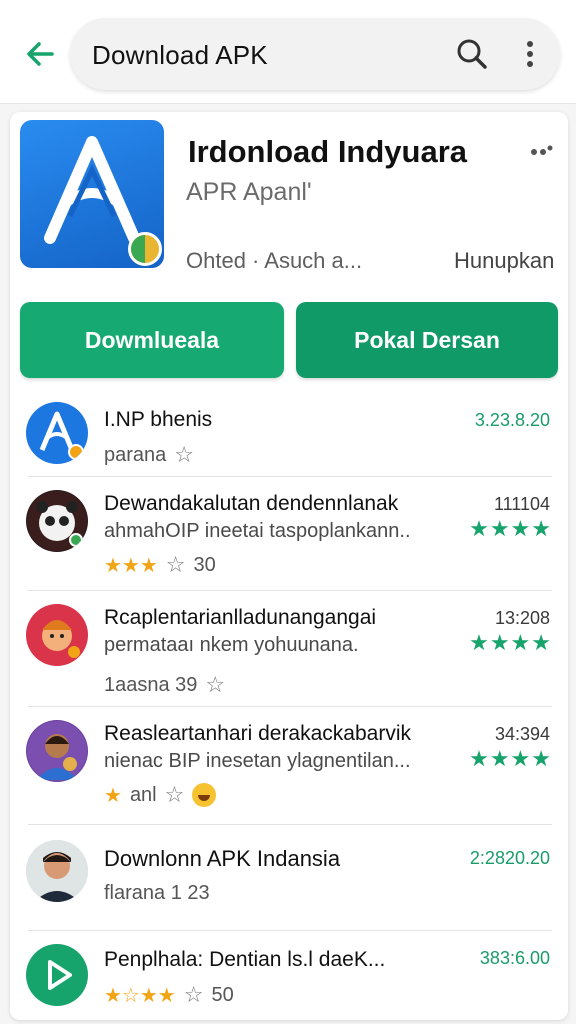  What do you see at coordinates (135, 454) in the screenshot?
I see `item-meta-text: parana` at bounding box center [135, 454].